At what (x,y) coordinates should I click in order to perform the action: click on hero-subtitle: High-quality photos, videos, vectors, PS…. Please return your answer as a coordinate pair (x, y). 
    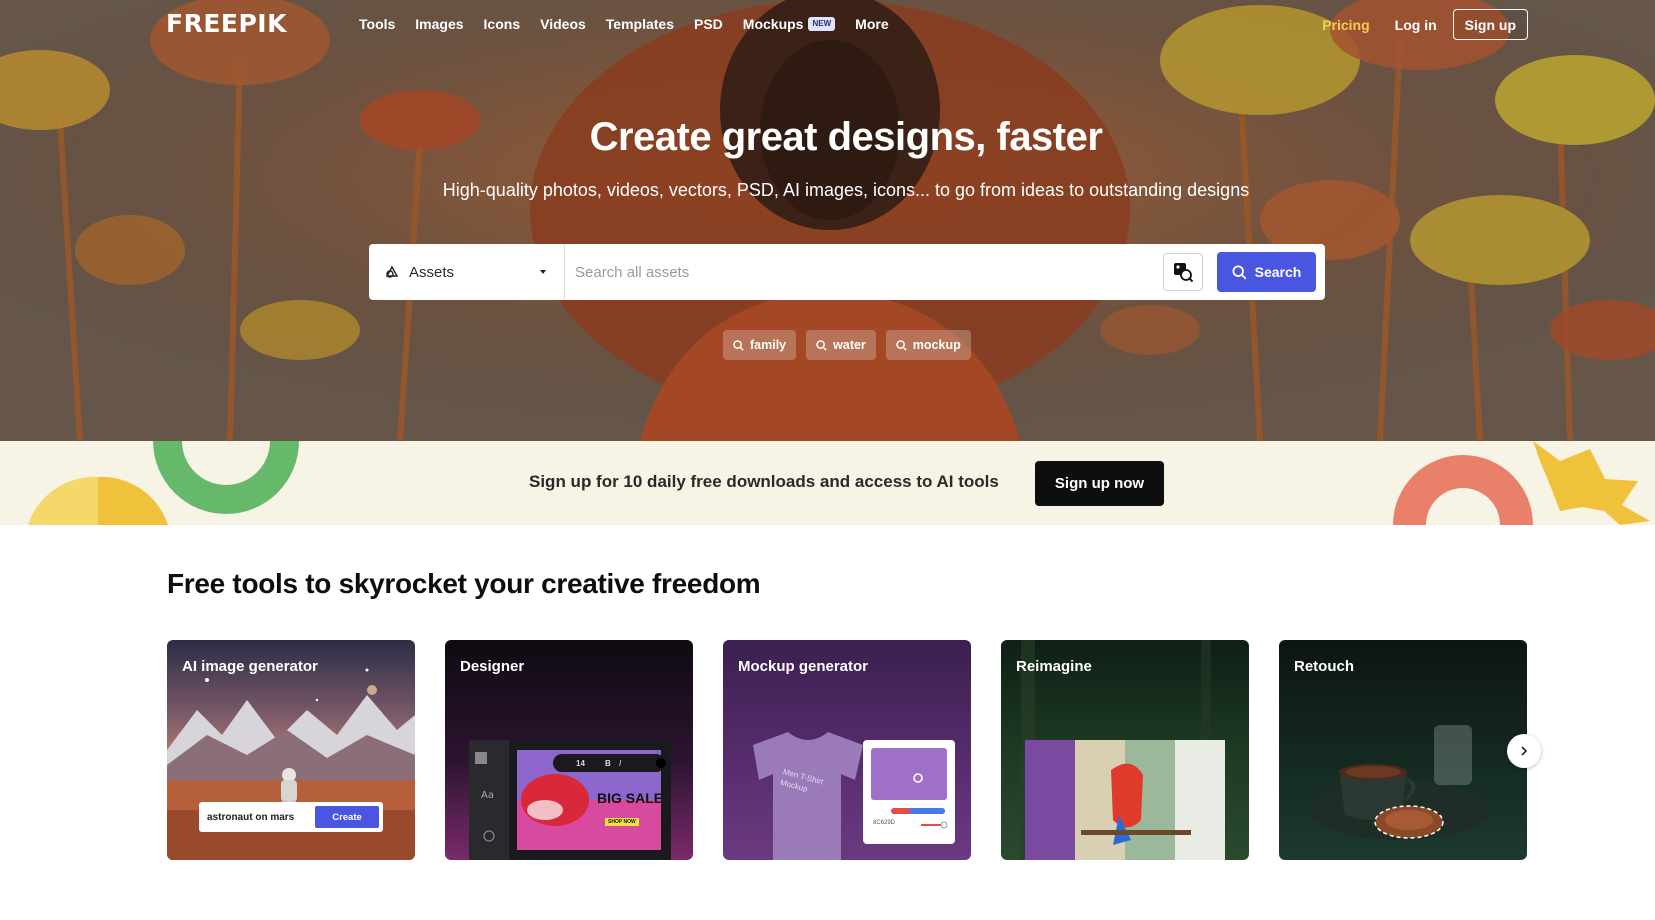
    Looking at the image, I should click on (846, 190).